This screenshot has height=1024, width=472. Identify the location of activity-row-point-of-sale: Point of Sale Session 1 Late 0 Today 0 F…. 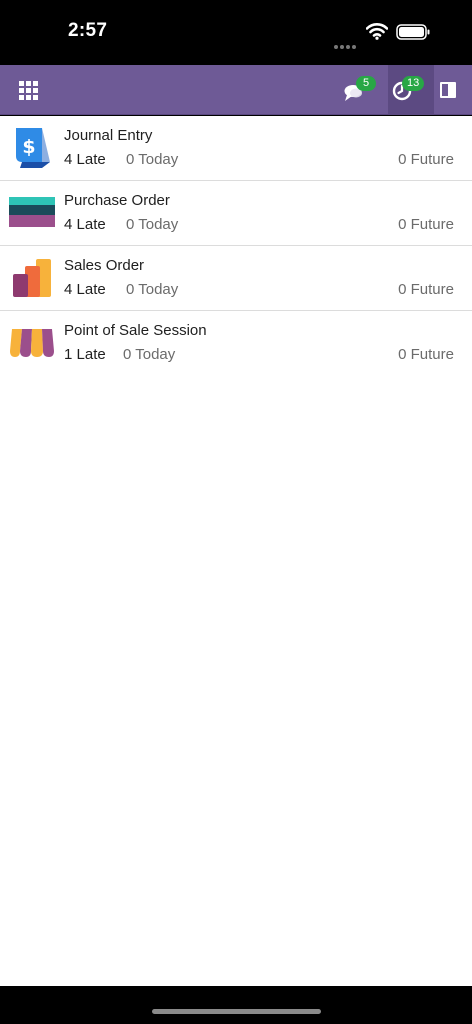
(236, 343).